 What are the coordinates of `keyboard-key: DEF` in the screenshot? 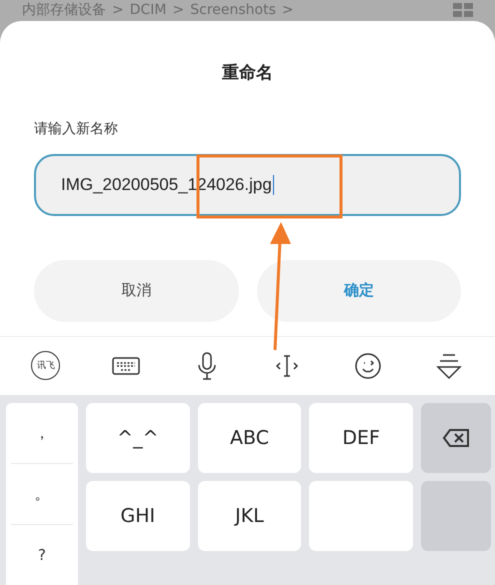 It's located at (361, 438).